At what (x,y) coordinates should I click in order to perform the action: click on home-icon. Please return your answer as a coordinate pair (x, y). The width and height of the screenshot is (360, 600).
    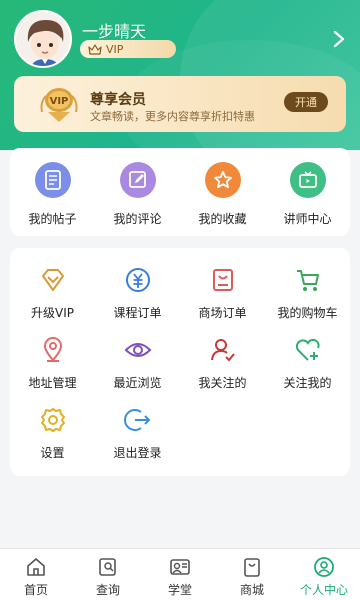
    Looking at the image, I should click on (36, 567).